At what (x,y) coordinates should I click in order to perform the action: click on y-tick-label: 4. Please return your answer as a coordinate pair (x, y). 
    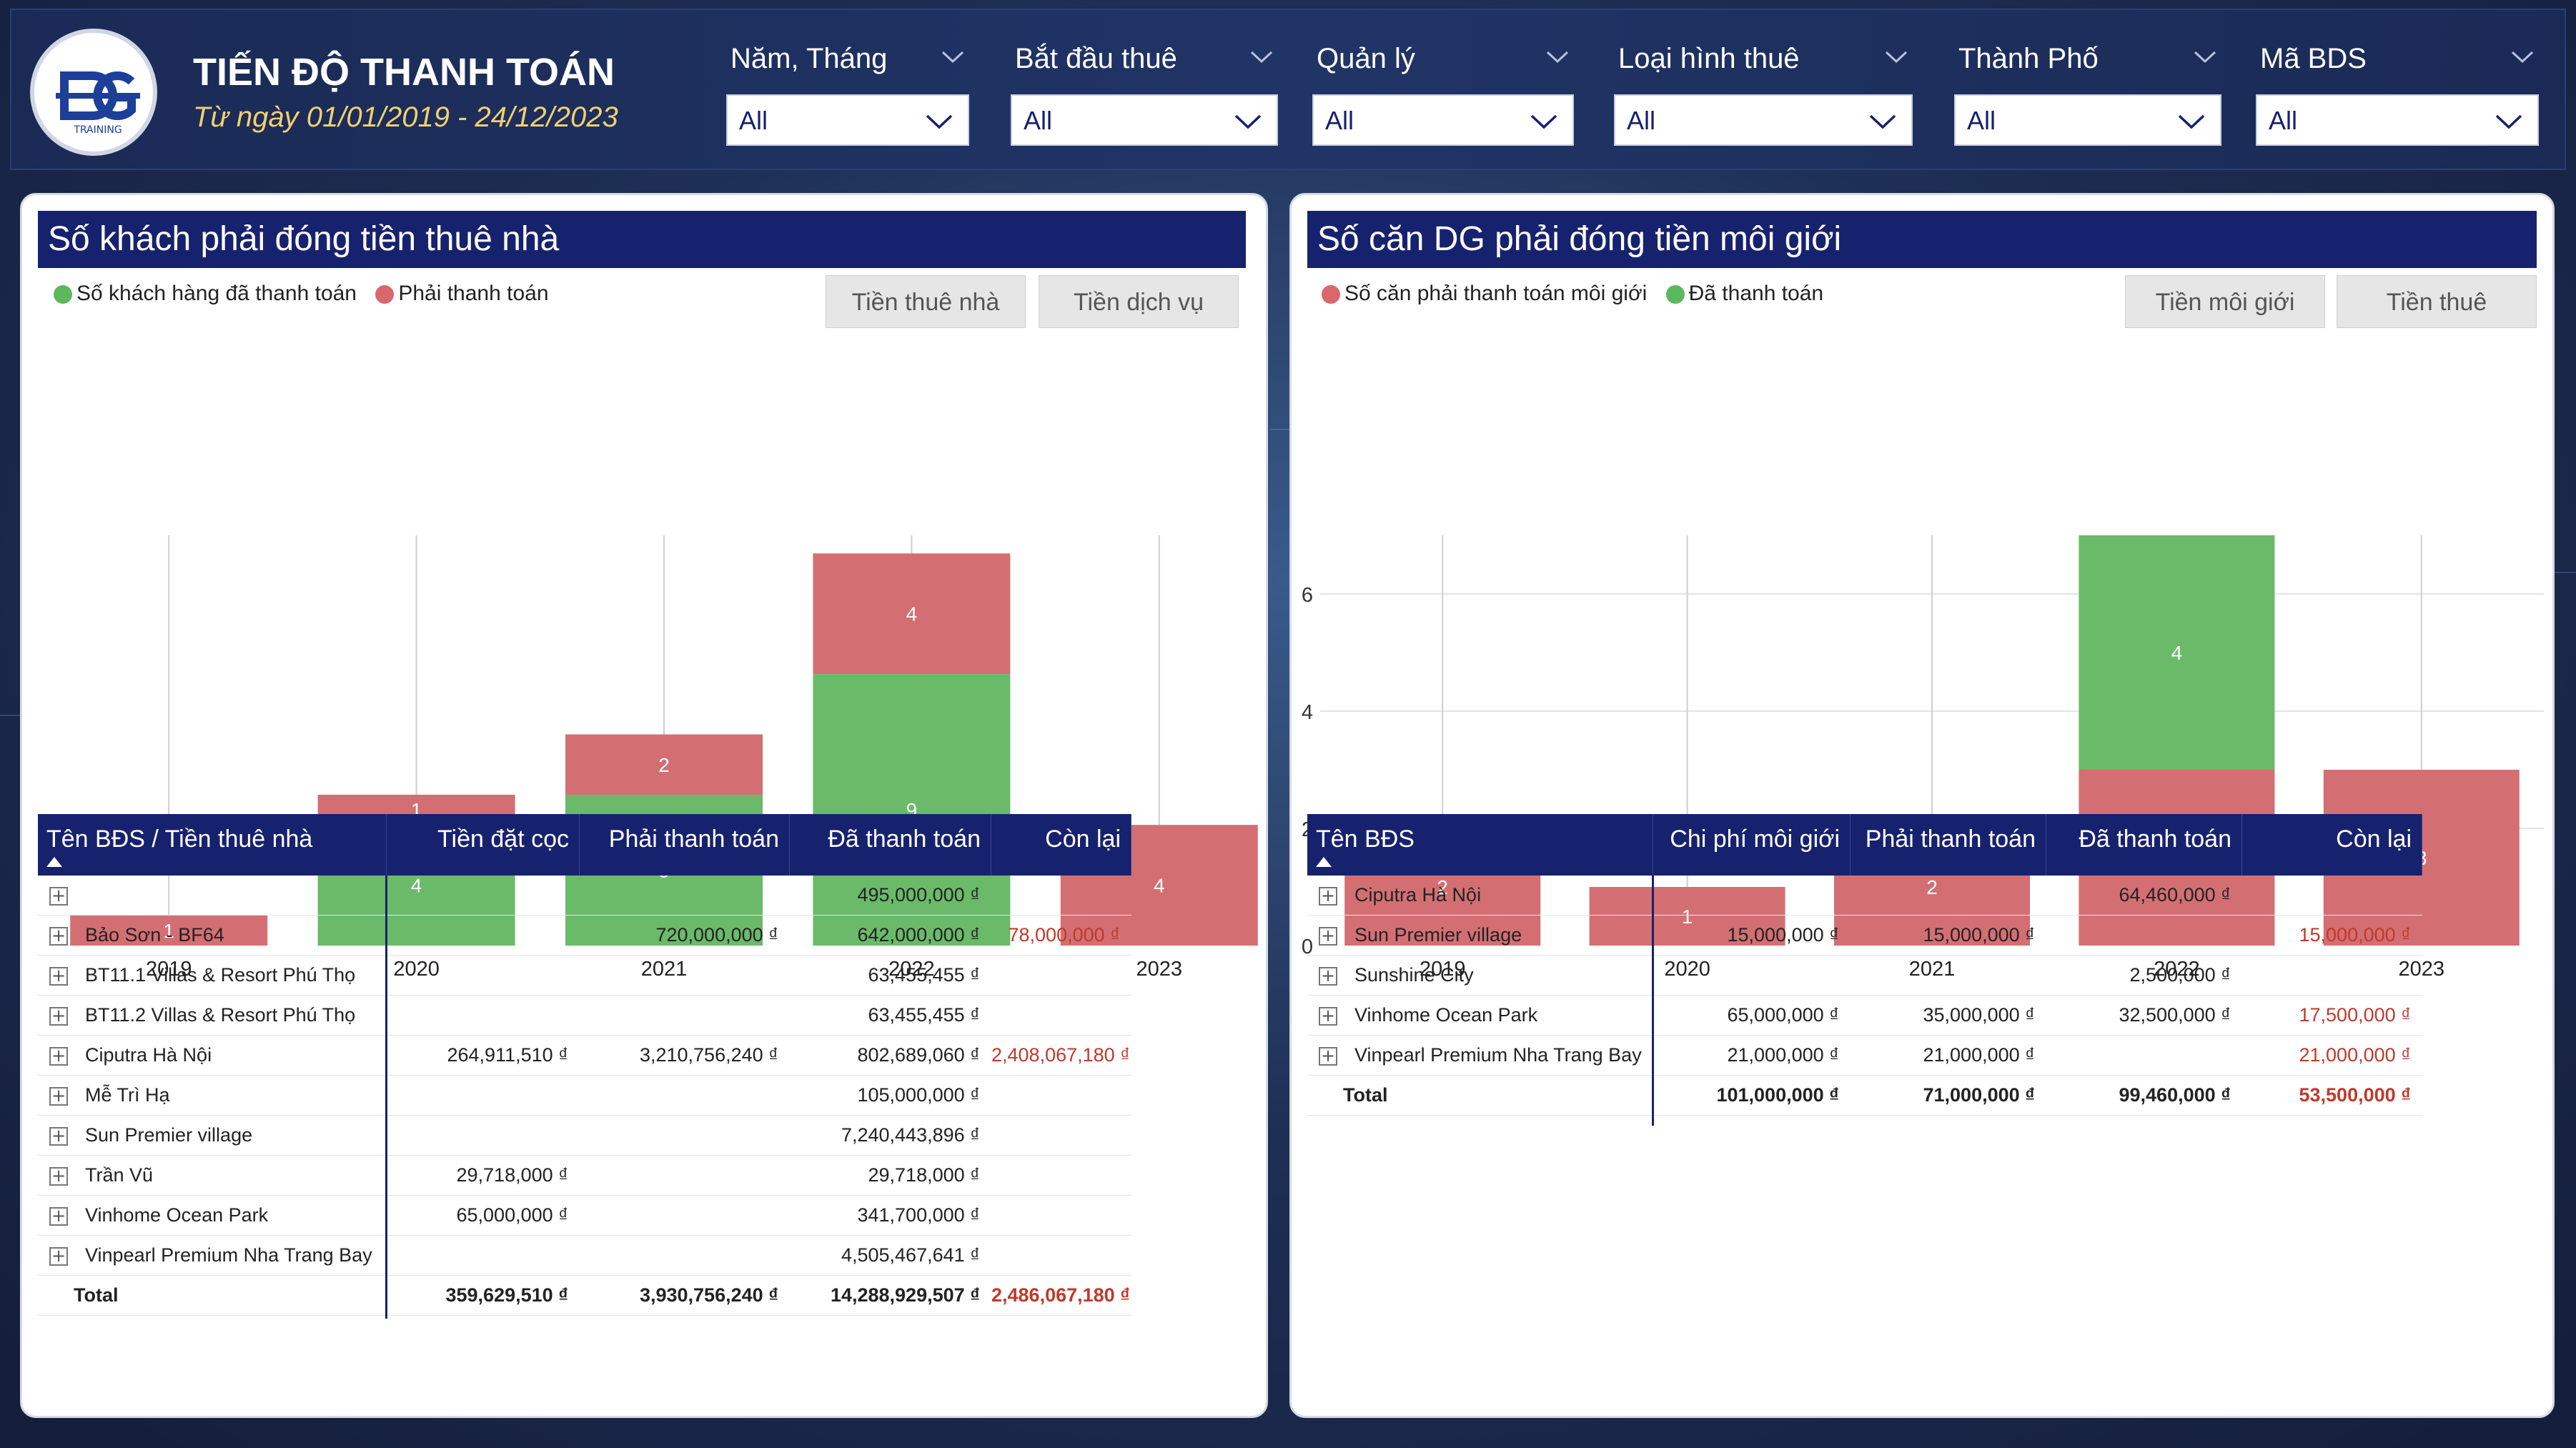
    Looking at the image, I should click on (1308, 712).